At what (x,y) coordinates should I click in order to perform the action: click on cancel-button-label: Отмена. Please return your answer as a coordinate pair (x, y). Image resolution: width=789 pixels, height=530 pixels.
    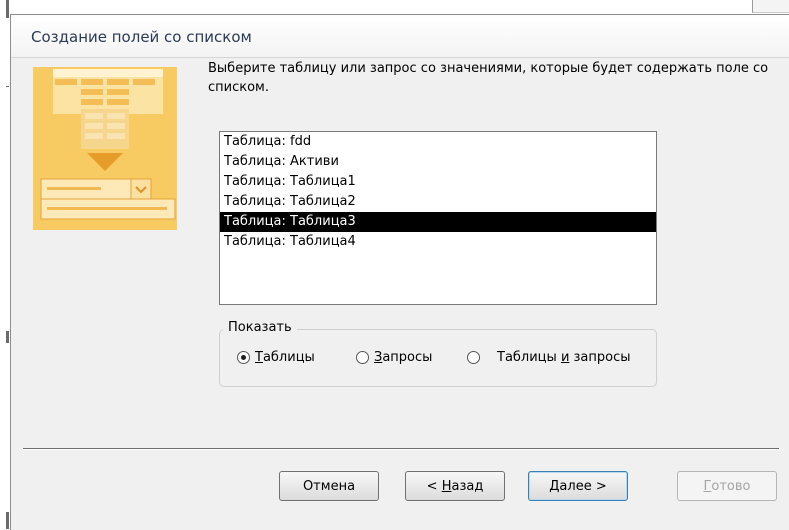
    Looking at the image, I should click on (329, 486).